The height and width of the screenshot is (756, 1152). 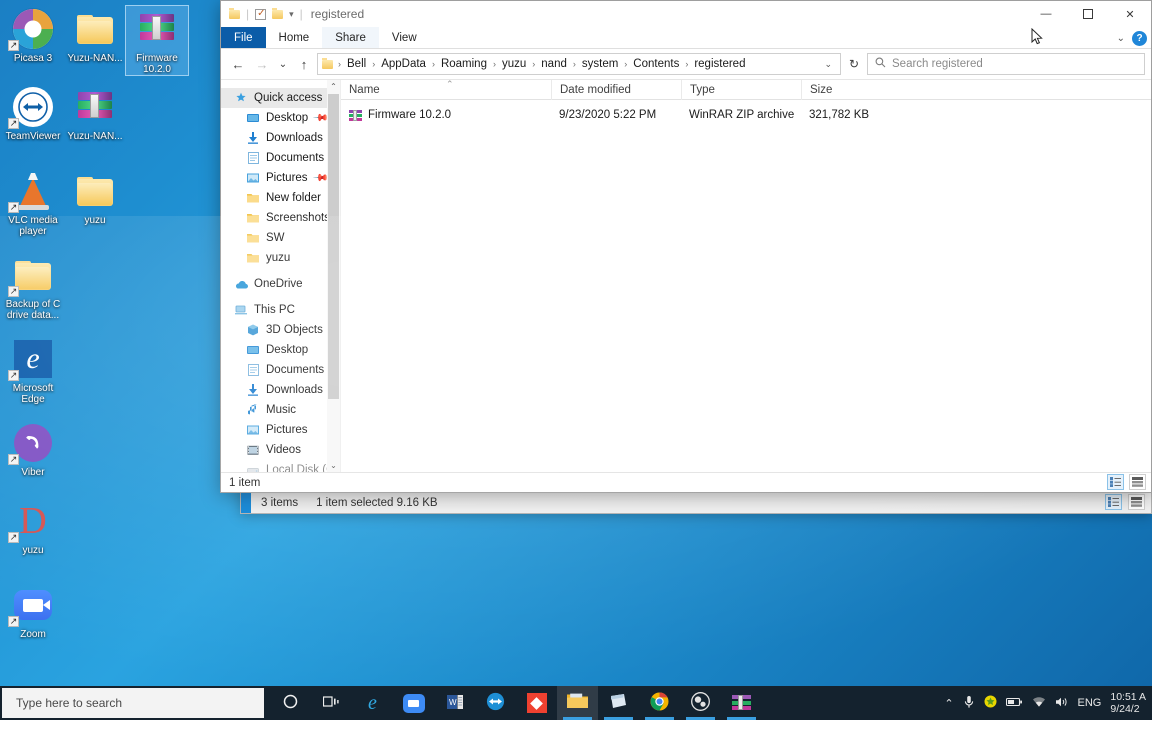 What do you see at coordinates (514, 64) in the screenshot?
I see `breadcrumb-item-yuzu: yuzu` at bounding box center [514, 64].